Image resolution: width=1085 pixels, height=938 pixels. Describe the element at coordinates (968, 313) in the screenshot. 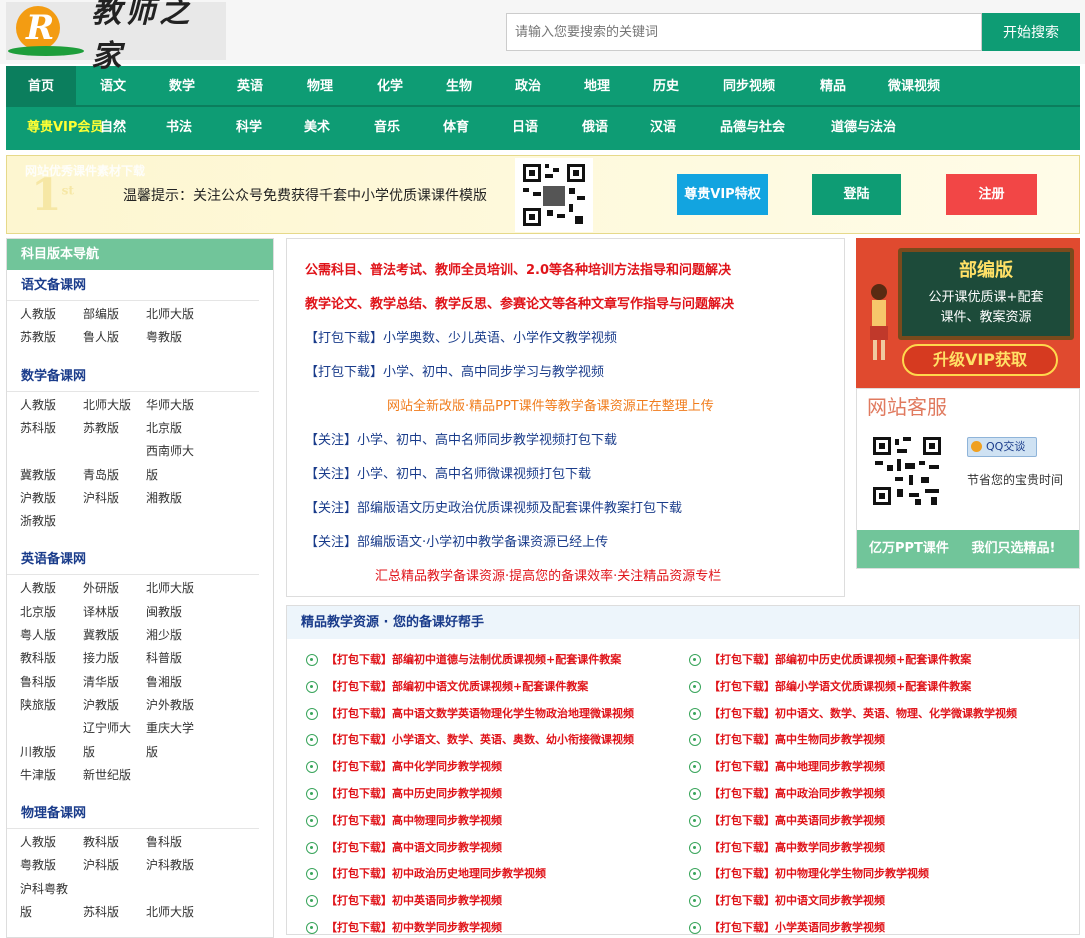

I see `vip-banner: 部编版 公开课优质课+配套 课件、教案资源 升级VIP获取` at that location.